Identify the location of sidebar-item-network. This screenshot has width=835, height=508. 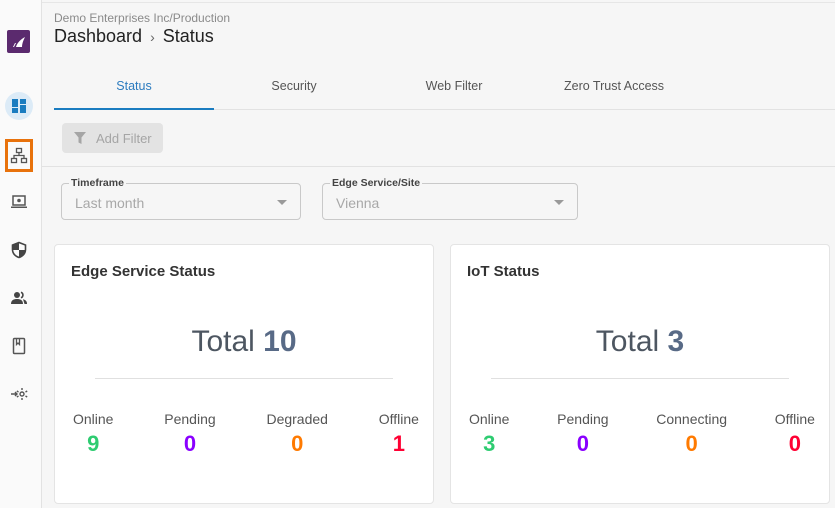
(19, 155).